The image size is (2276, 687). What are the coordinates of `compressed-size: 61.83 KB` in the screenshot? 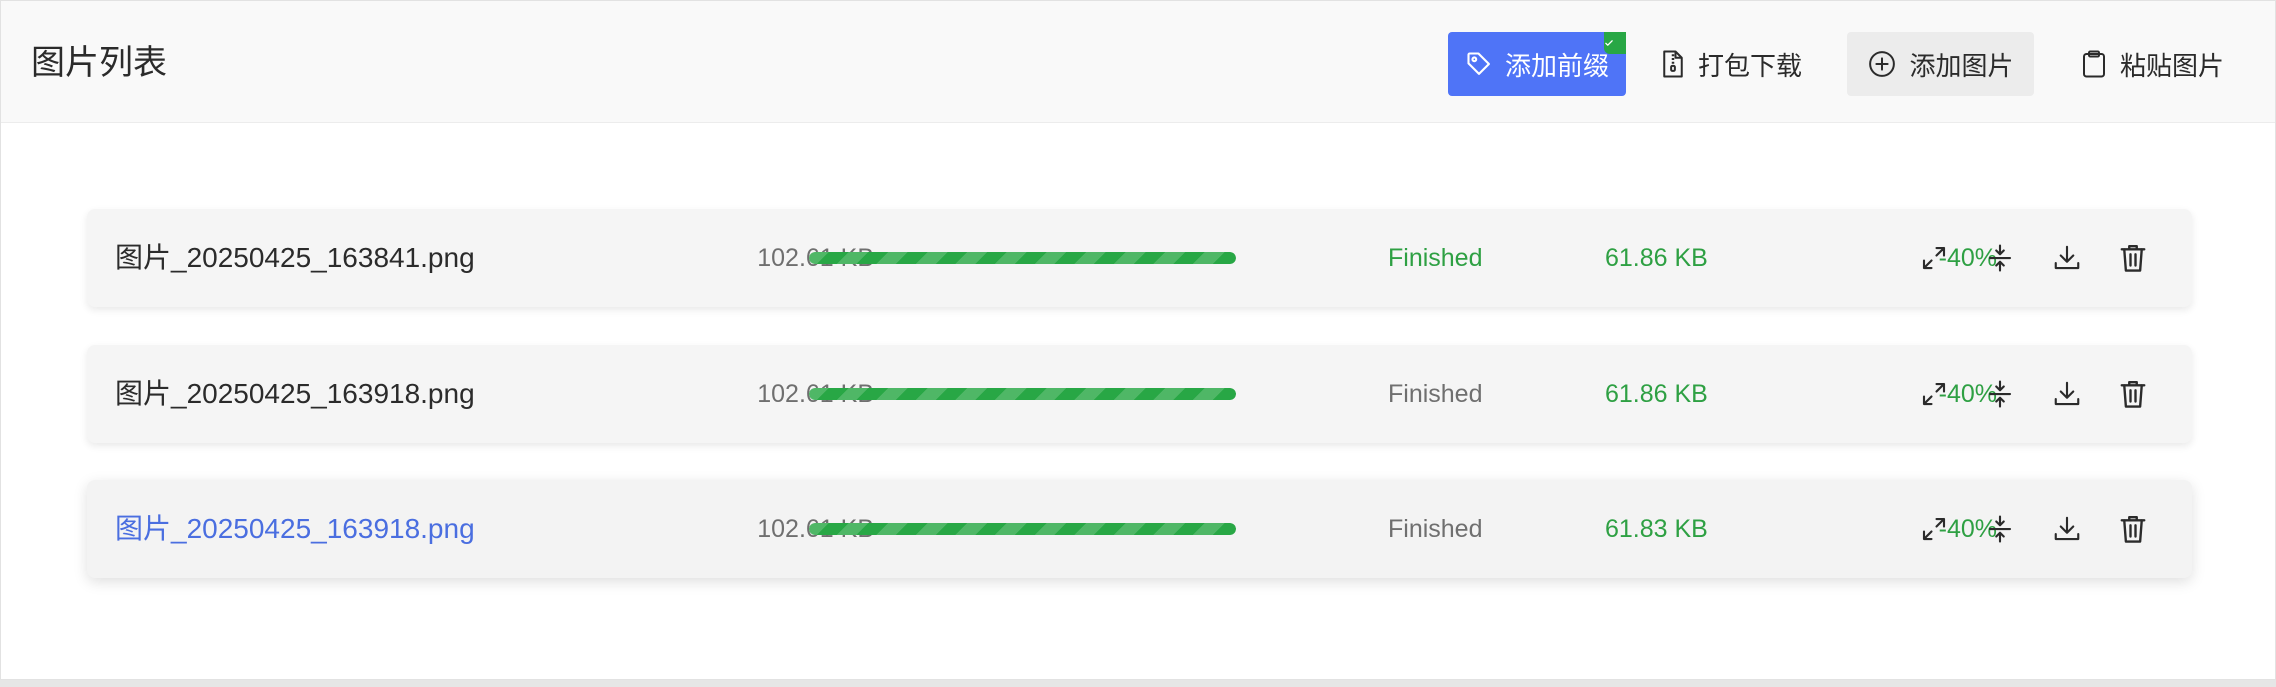 It's located at (1656, 529).